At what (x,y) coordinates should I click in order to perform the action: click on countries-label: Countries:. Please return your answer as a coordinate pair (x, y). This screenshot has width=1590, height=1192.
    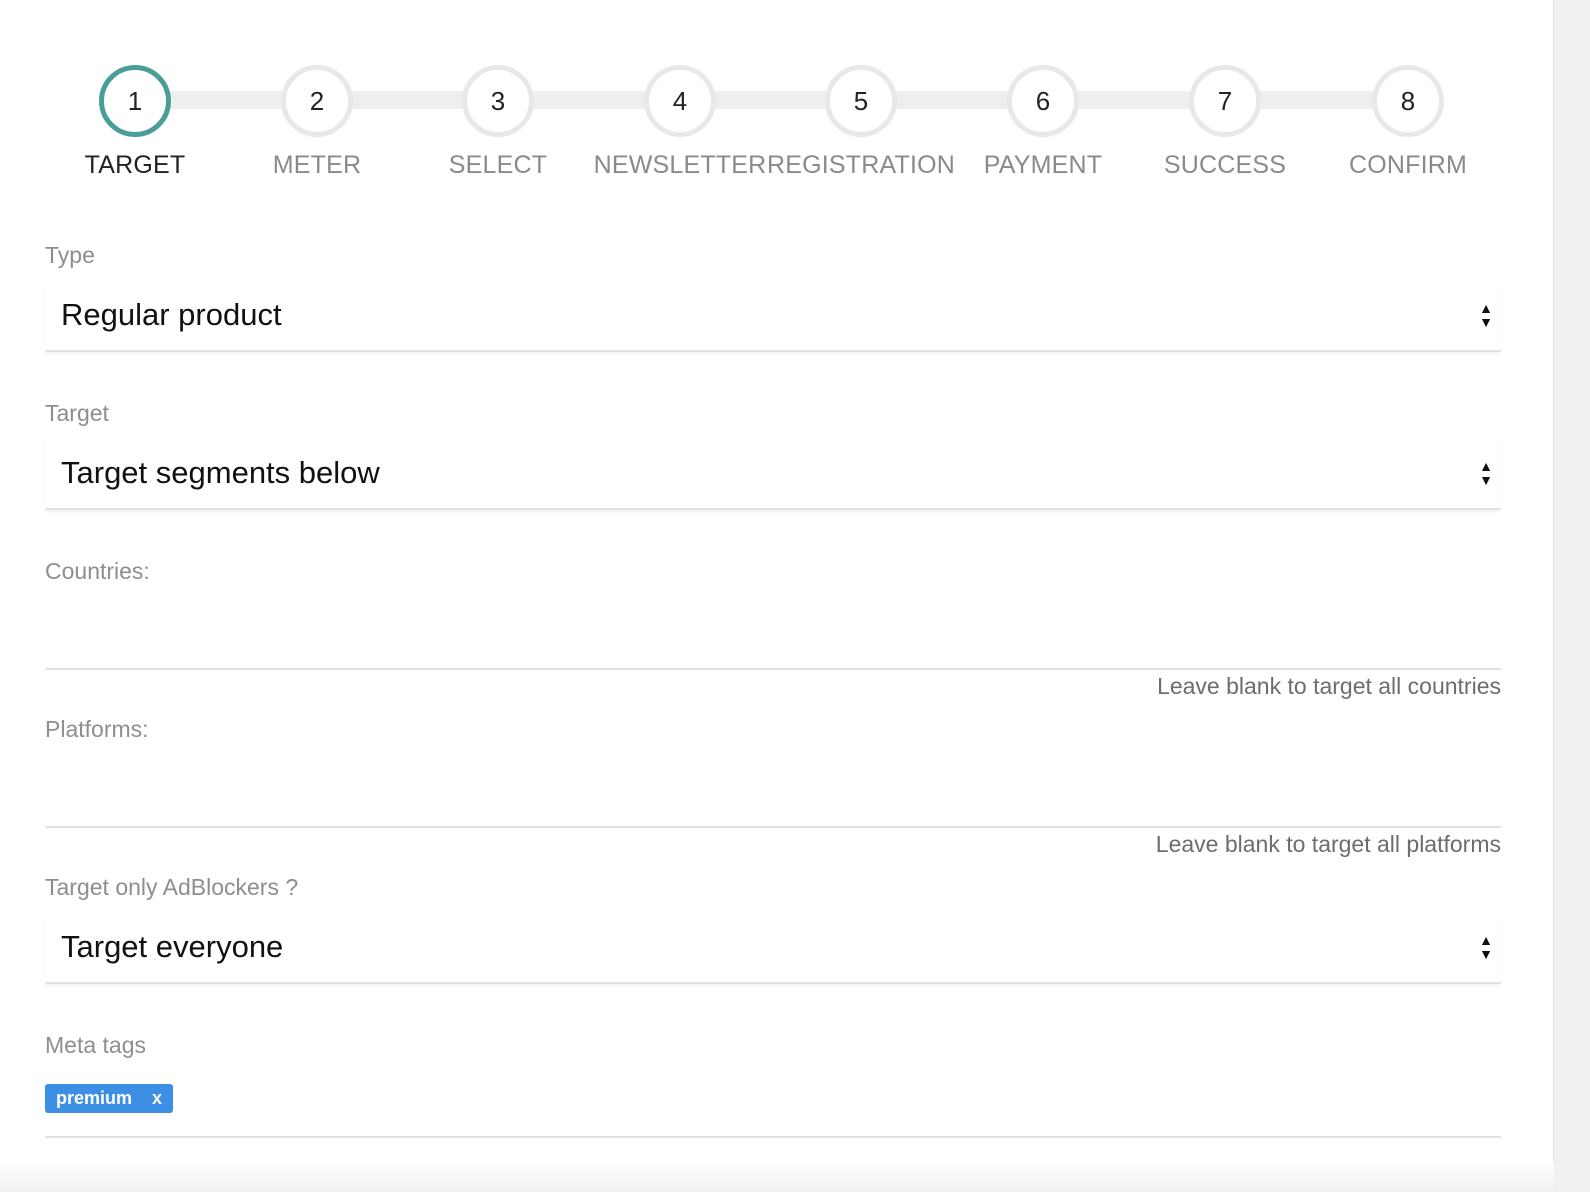
    Looking at the image, I should click on (97, 571).